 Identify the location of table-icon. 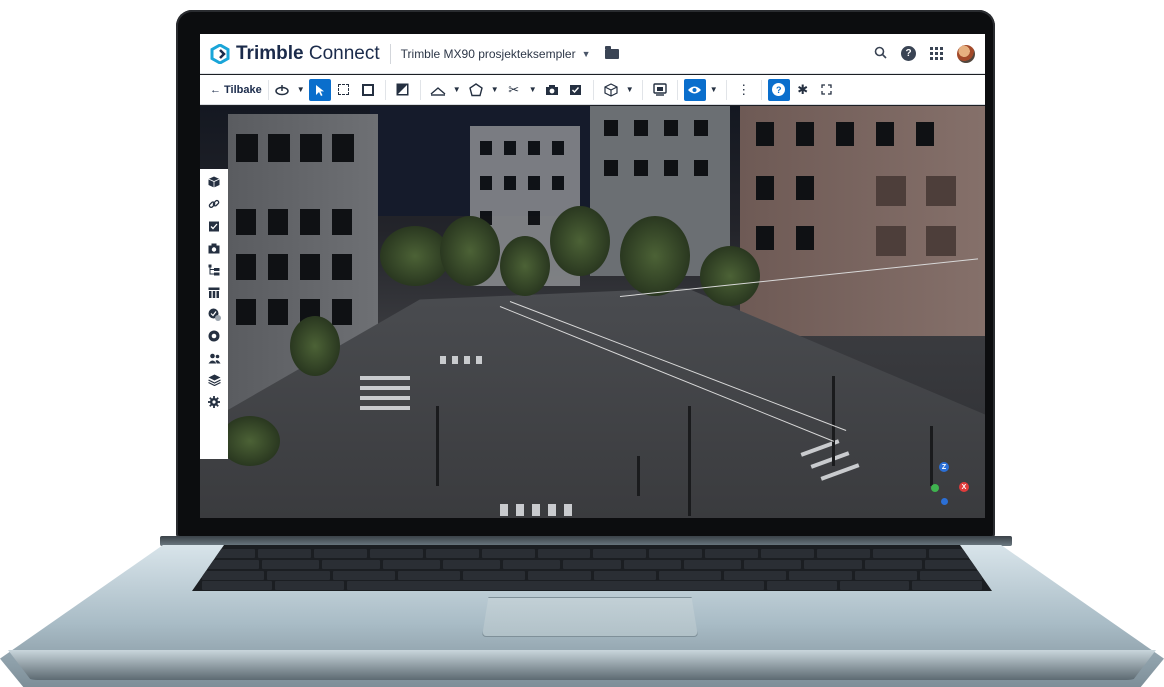
(214, 292).